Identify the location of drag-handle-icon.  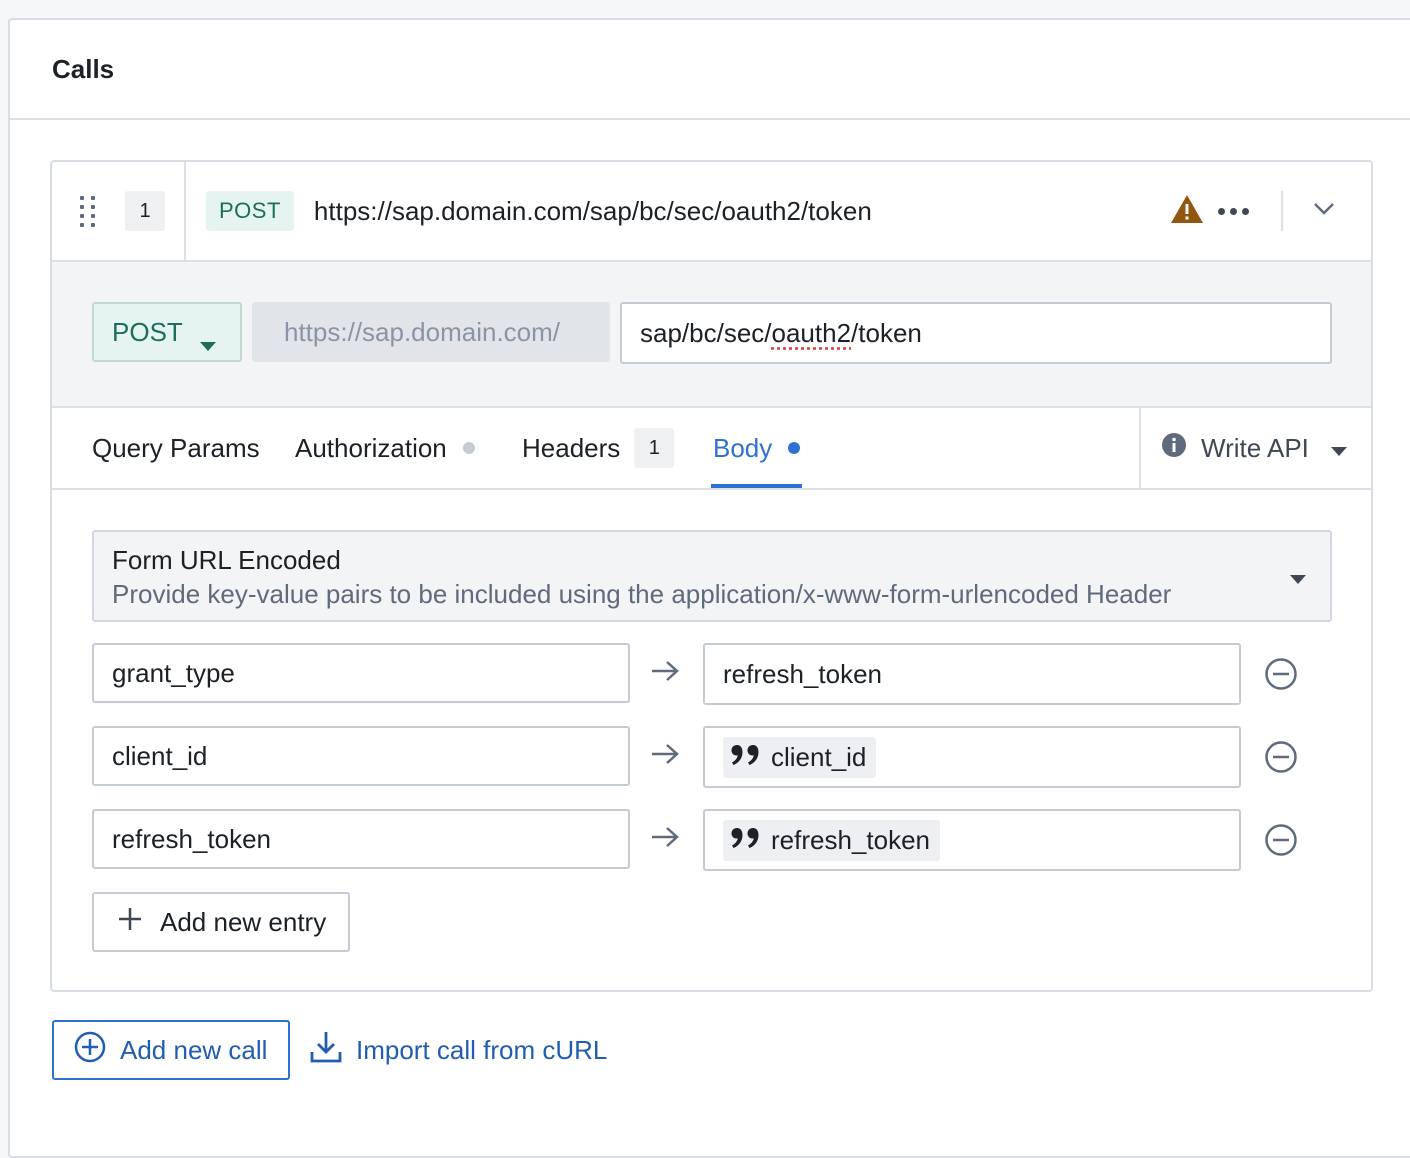
(88, 211).